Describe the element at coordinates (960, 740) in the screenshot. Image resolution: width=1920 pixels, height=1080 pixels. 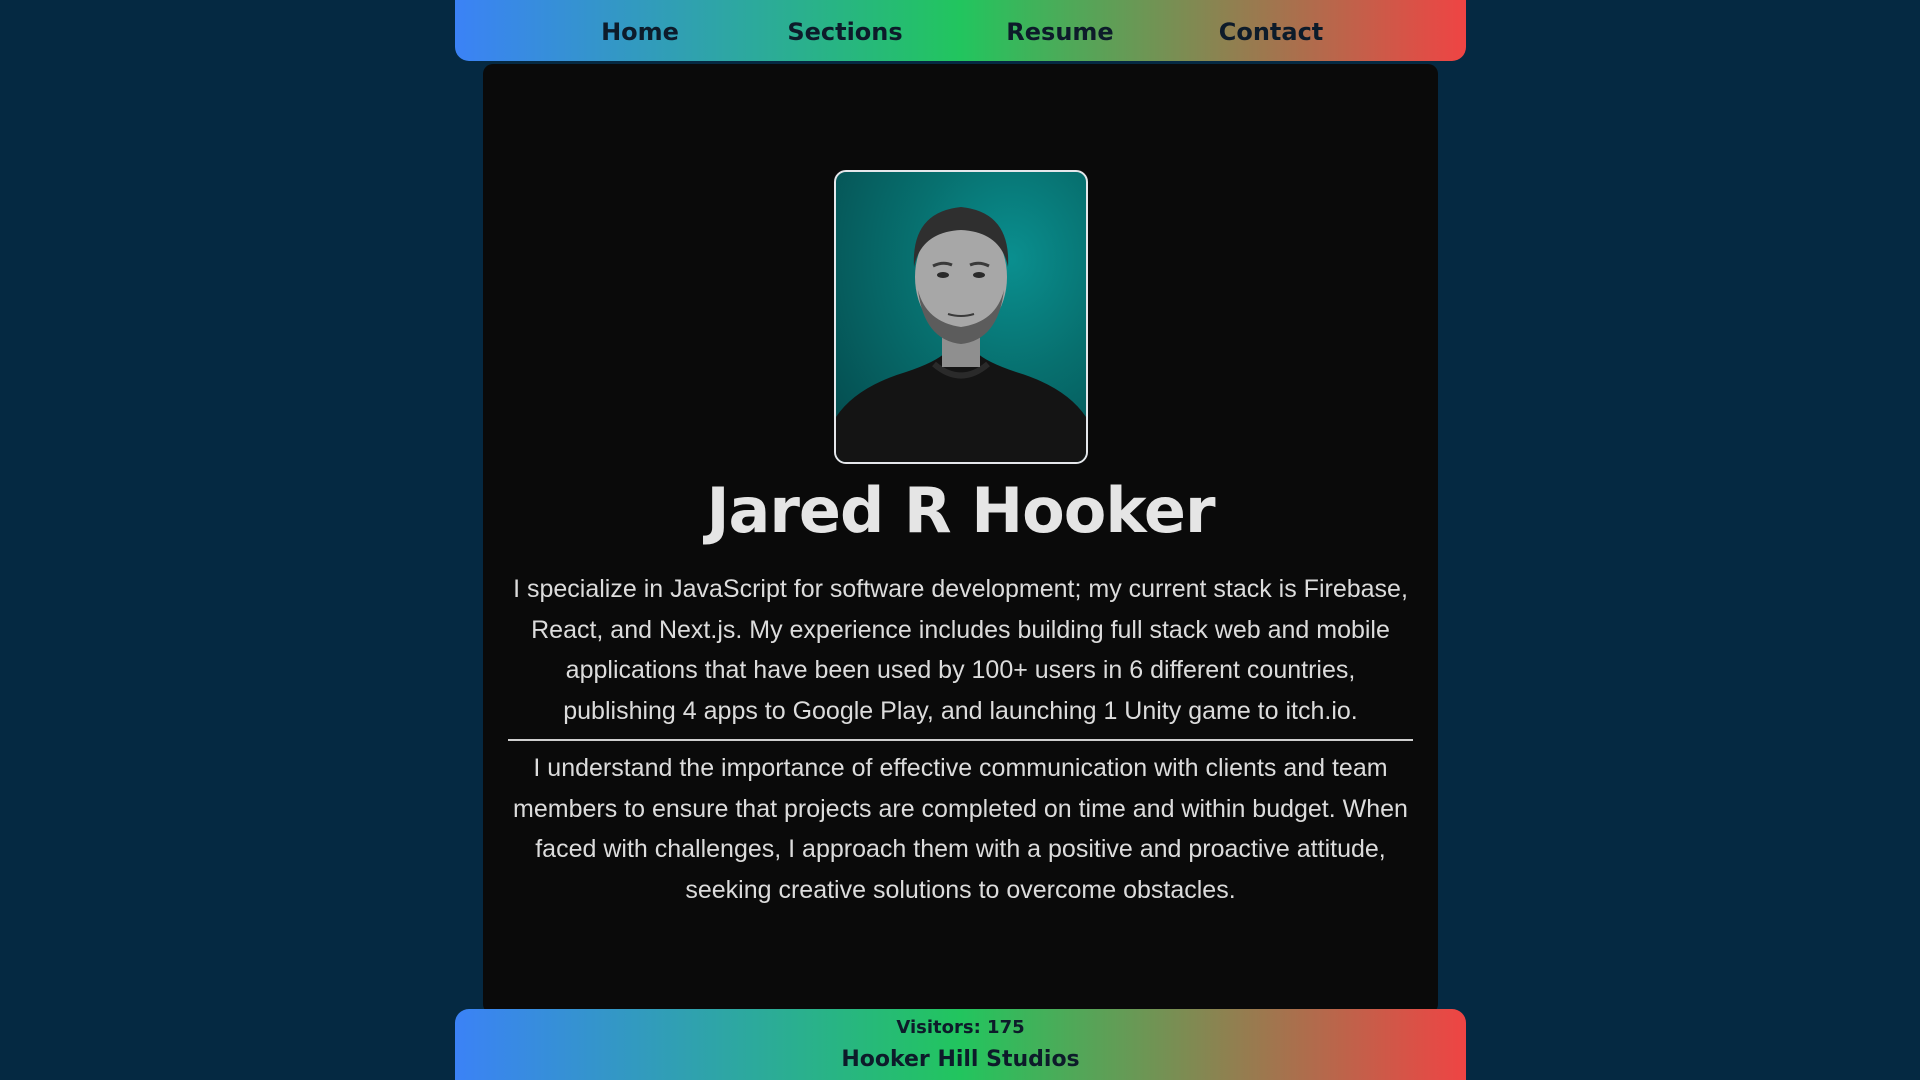
I see `section-divider` at that location.